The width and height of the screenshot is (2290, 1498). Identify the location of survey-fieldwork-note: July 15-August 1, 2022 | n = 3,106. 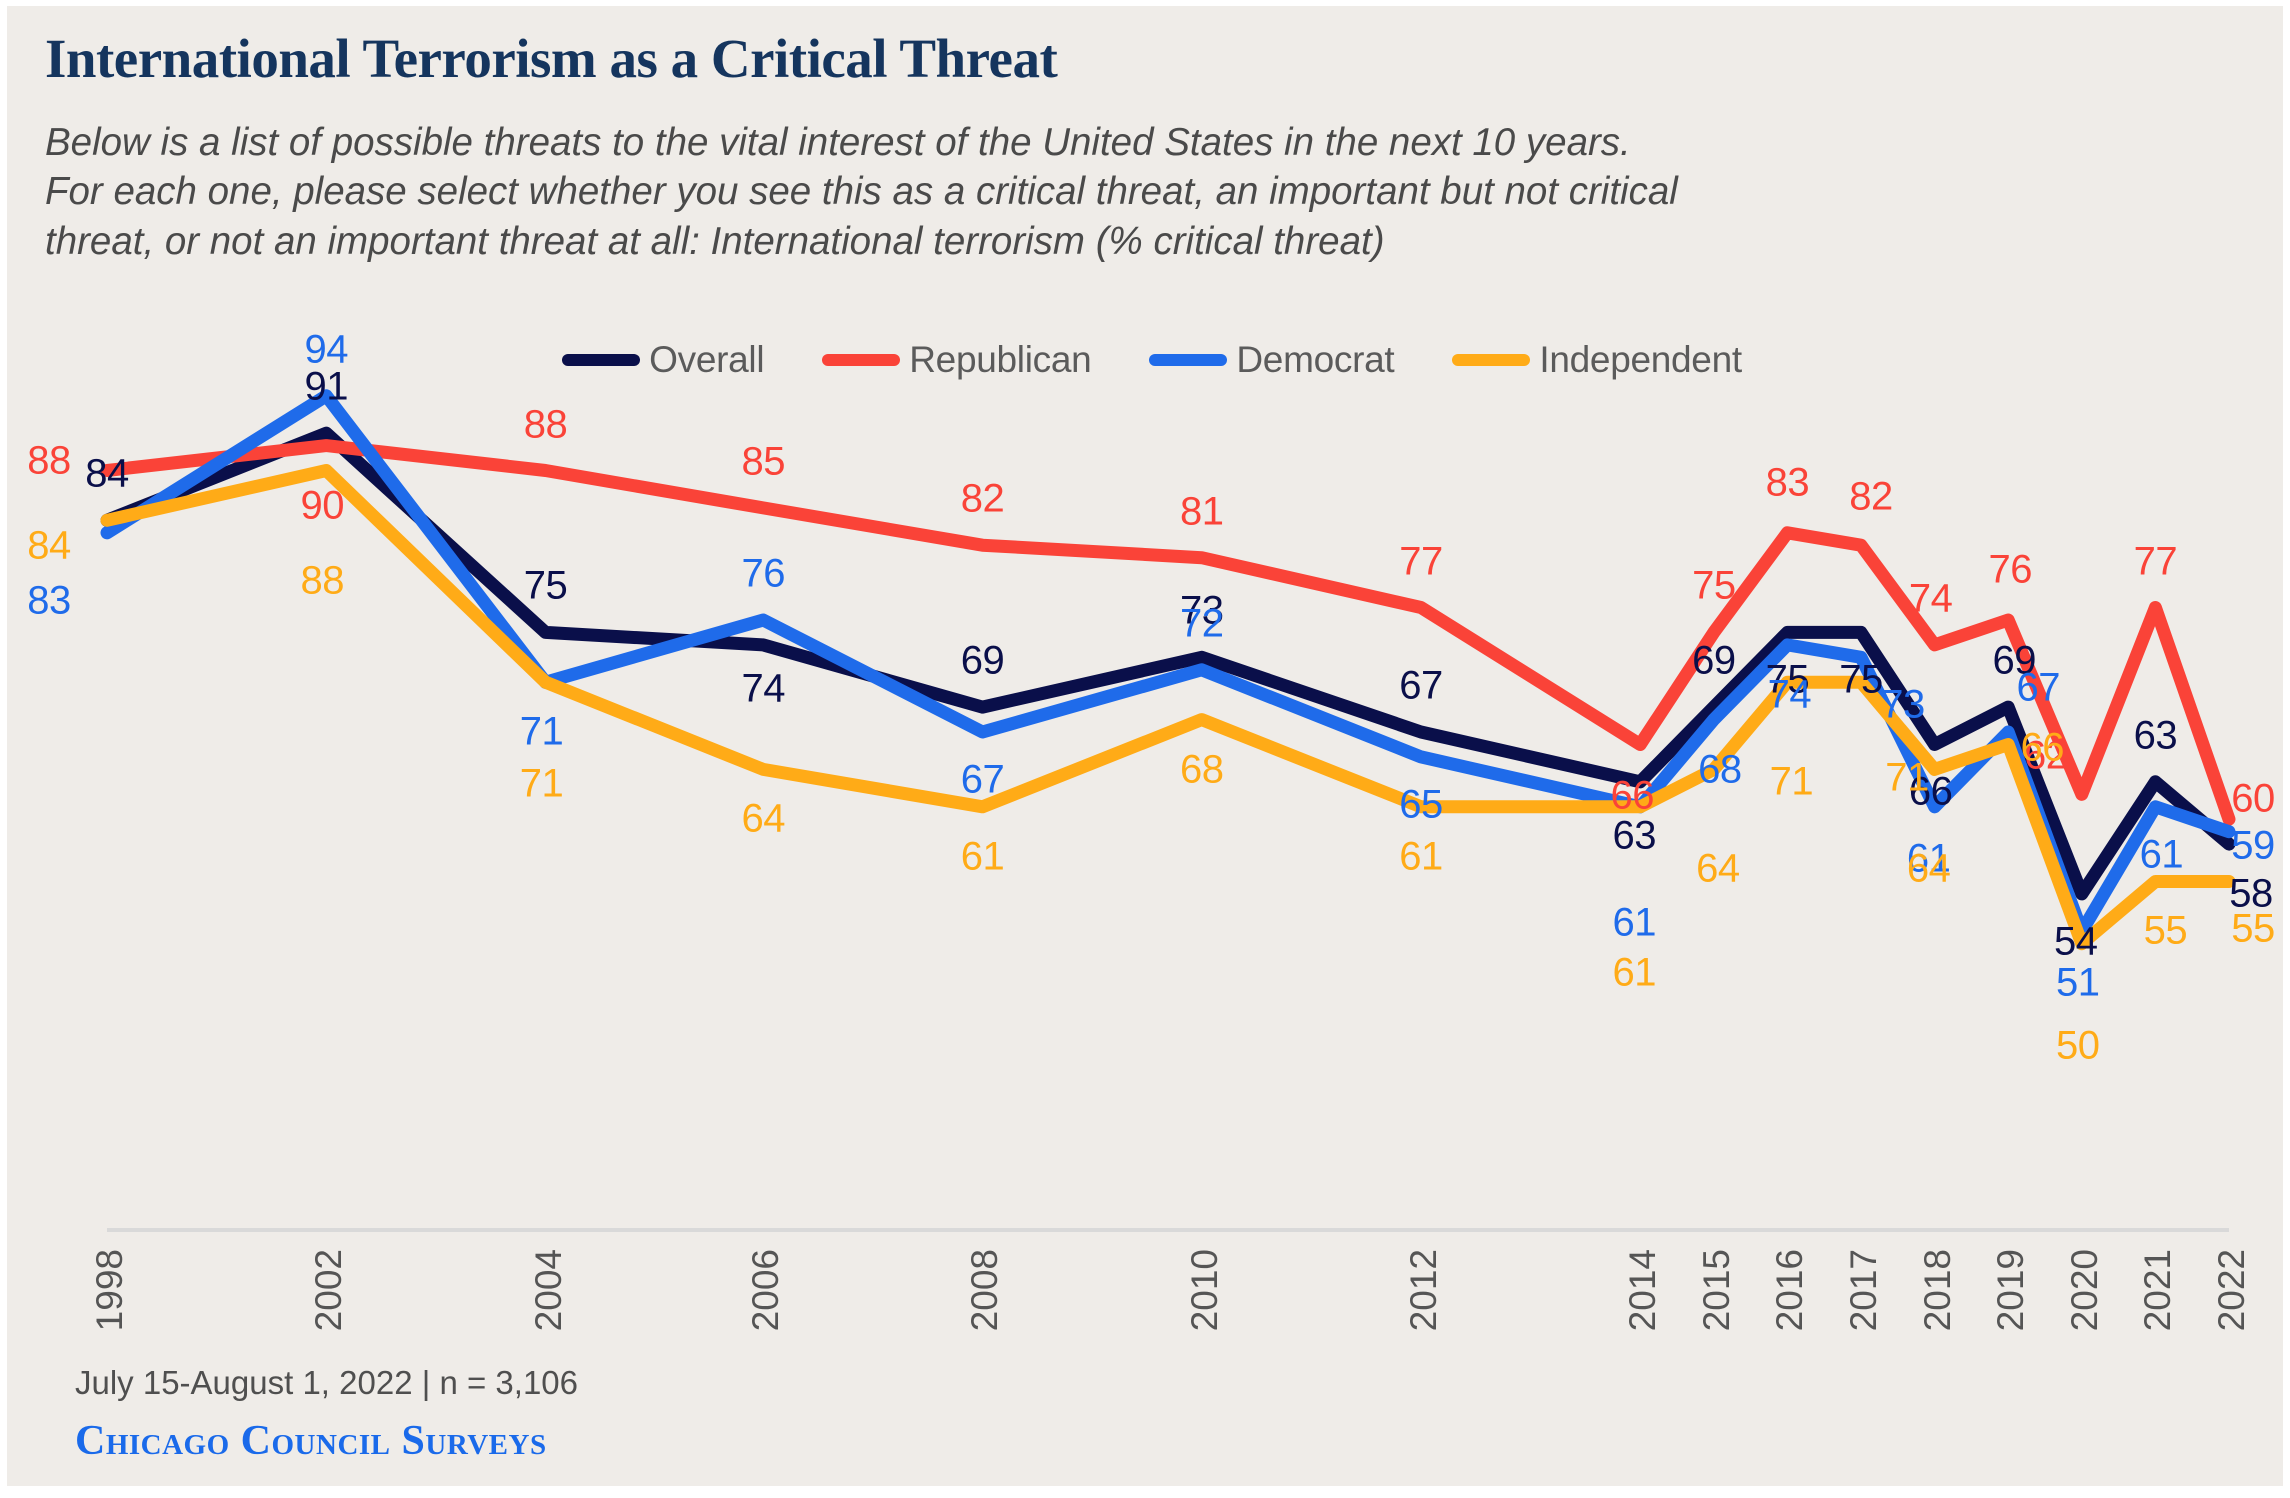
(327, 1382).